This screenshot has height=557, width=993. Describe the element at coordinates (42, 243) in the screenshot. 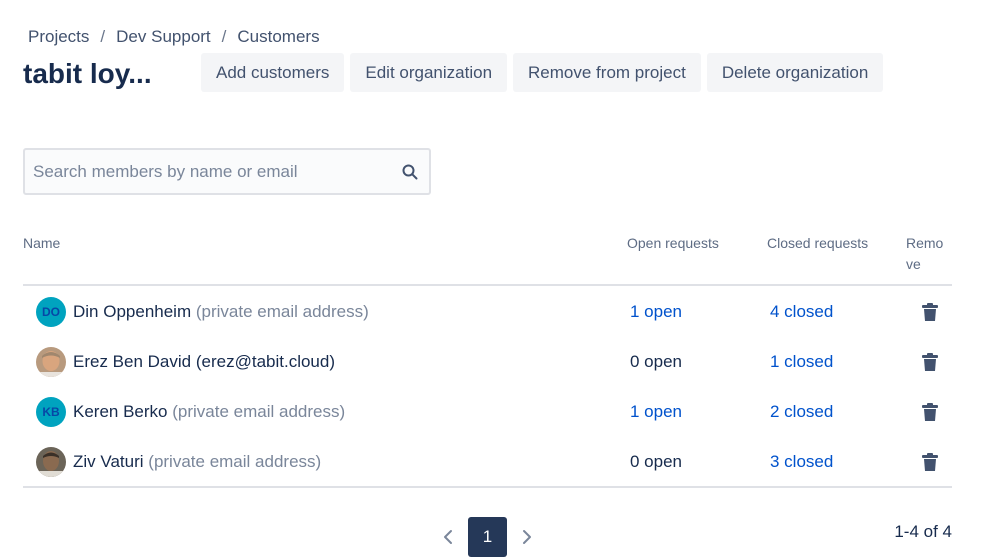

I see `column-header-name: Name` at that location.